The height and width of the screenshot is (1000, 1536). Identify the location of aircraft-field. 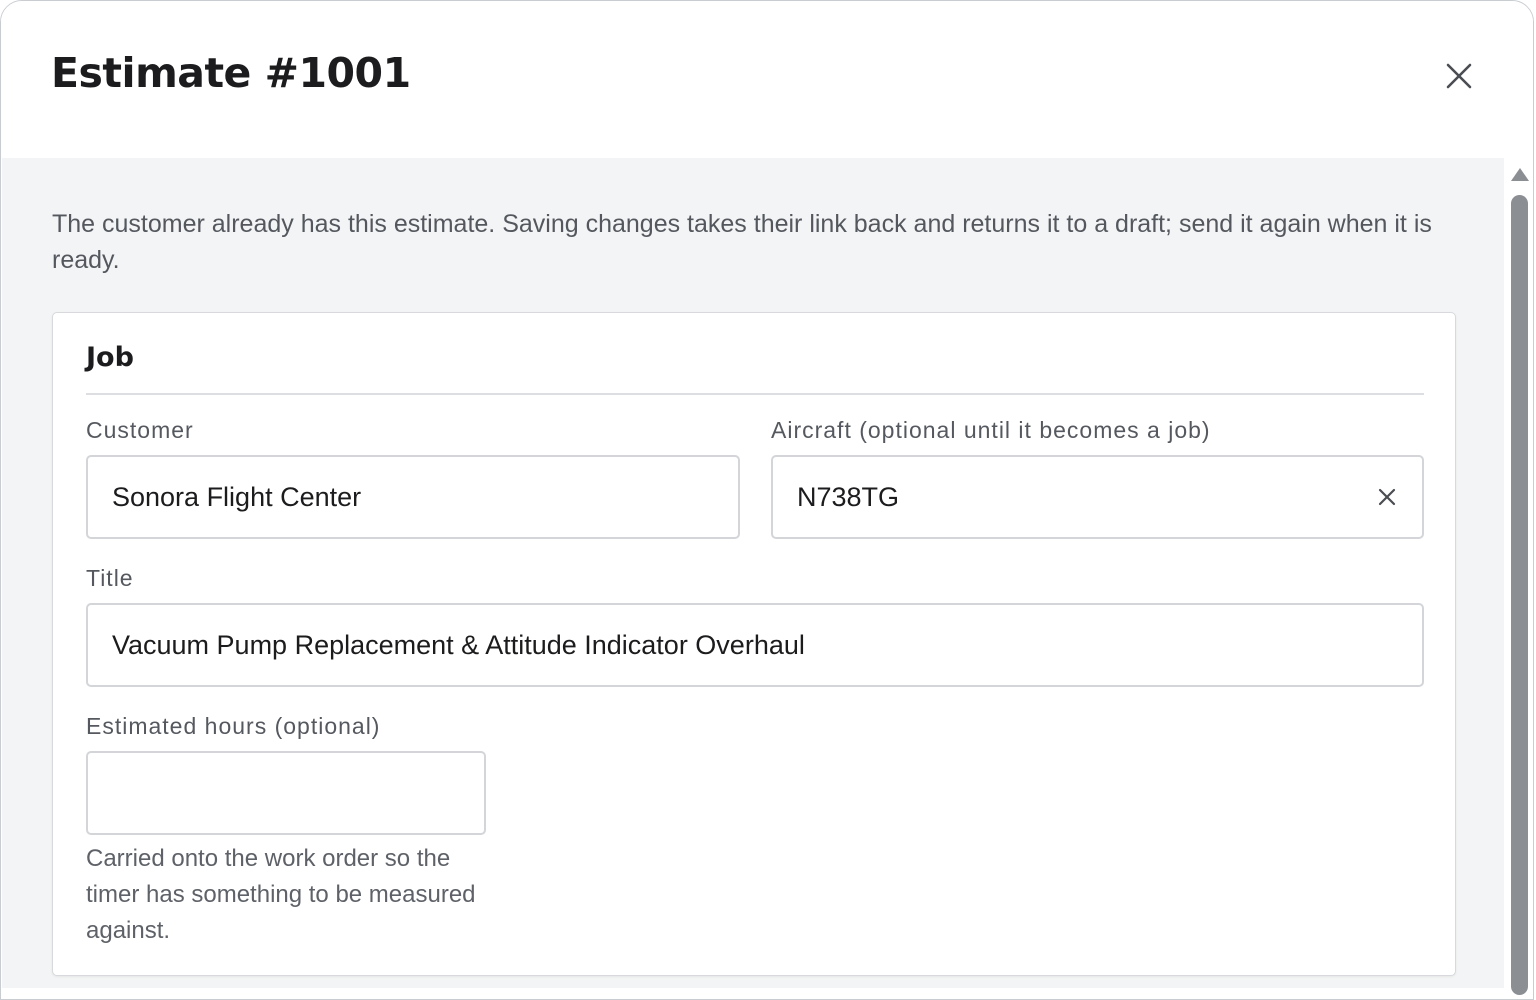
(1097, 497).